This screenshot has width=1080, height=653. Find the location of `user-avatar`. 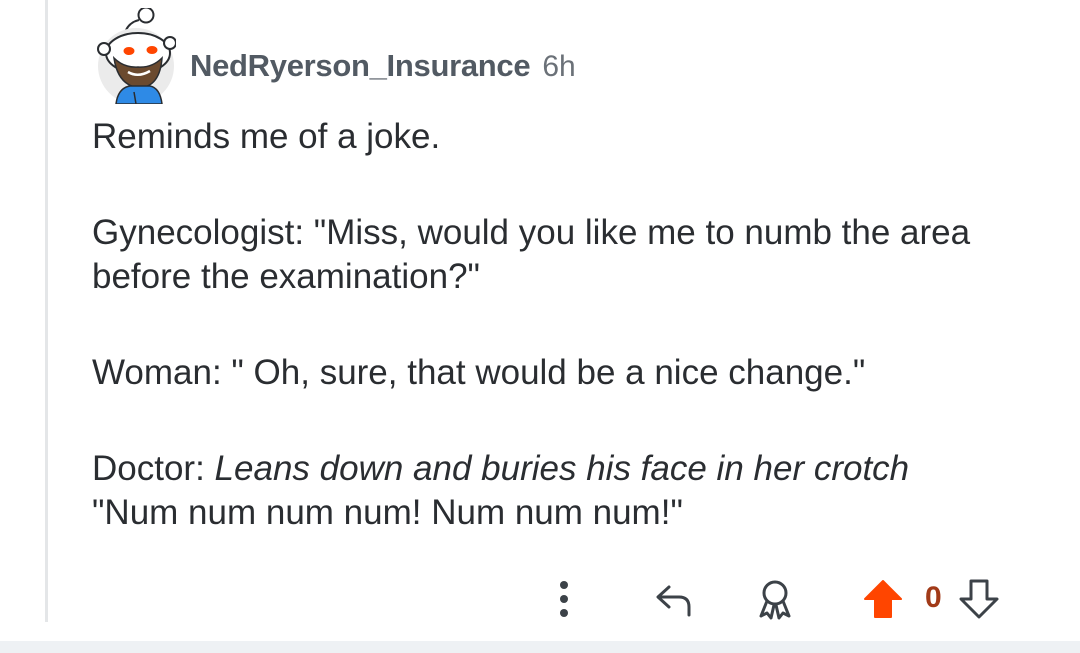

user-avatar is located at coordinates (136, 55).